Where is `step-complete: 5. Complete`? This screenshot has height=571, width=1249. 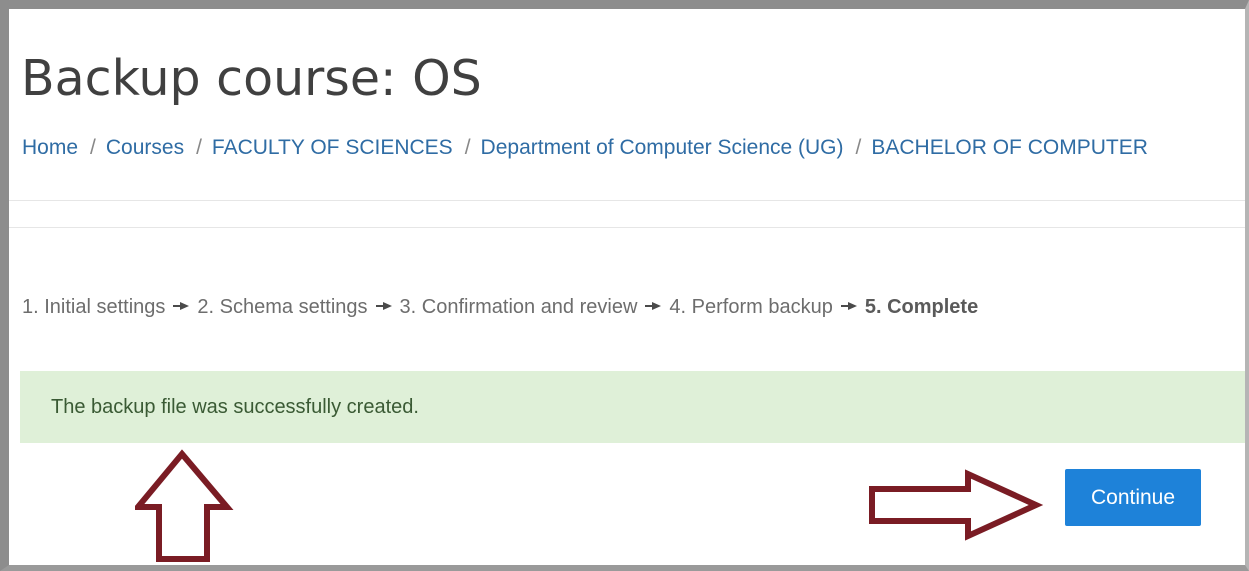
step-complete: 5. Complete is located at coordinates (921, 307).